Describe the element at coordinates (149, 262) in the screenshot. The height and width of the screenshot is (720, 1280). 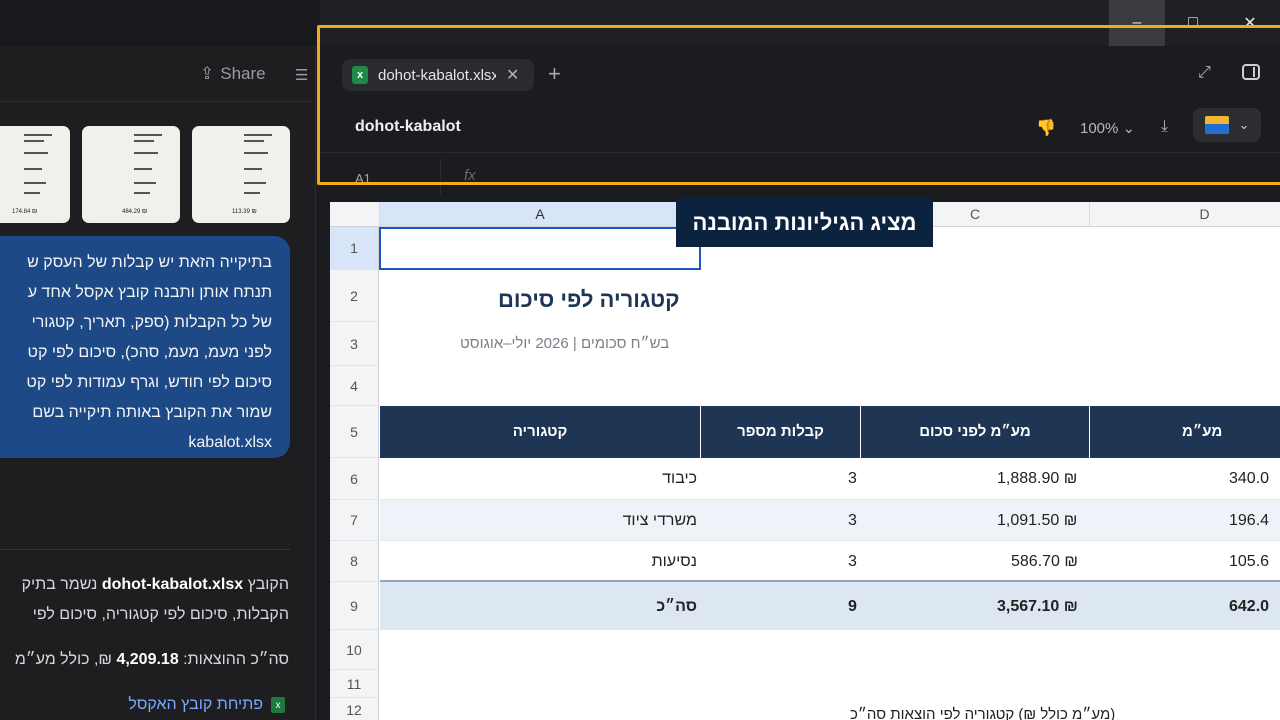
I see `message-line: בתיקייה הזאת יש קבלות של העסק ש` at that location.